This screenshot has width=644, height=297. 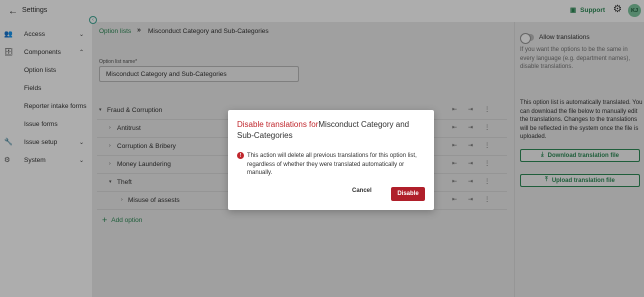 I want to click on cancel-button: Cancel, so click(x=362, y=191).